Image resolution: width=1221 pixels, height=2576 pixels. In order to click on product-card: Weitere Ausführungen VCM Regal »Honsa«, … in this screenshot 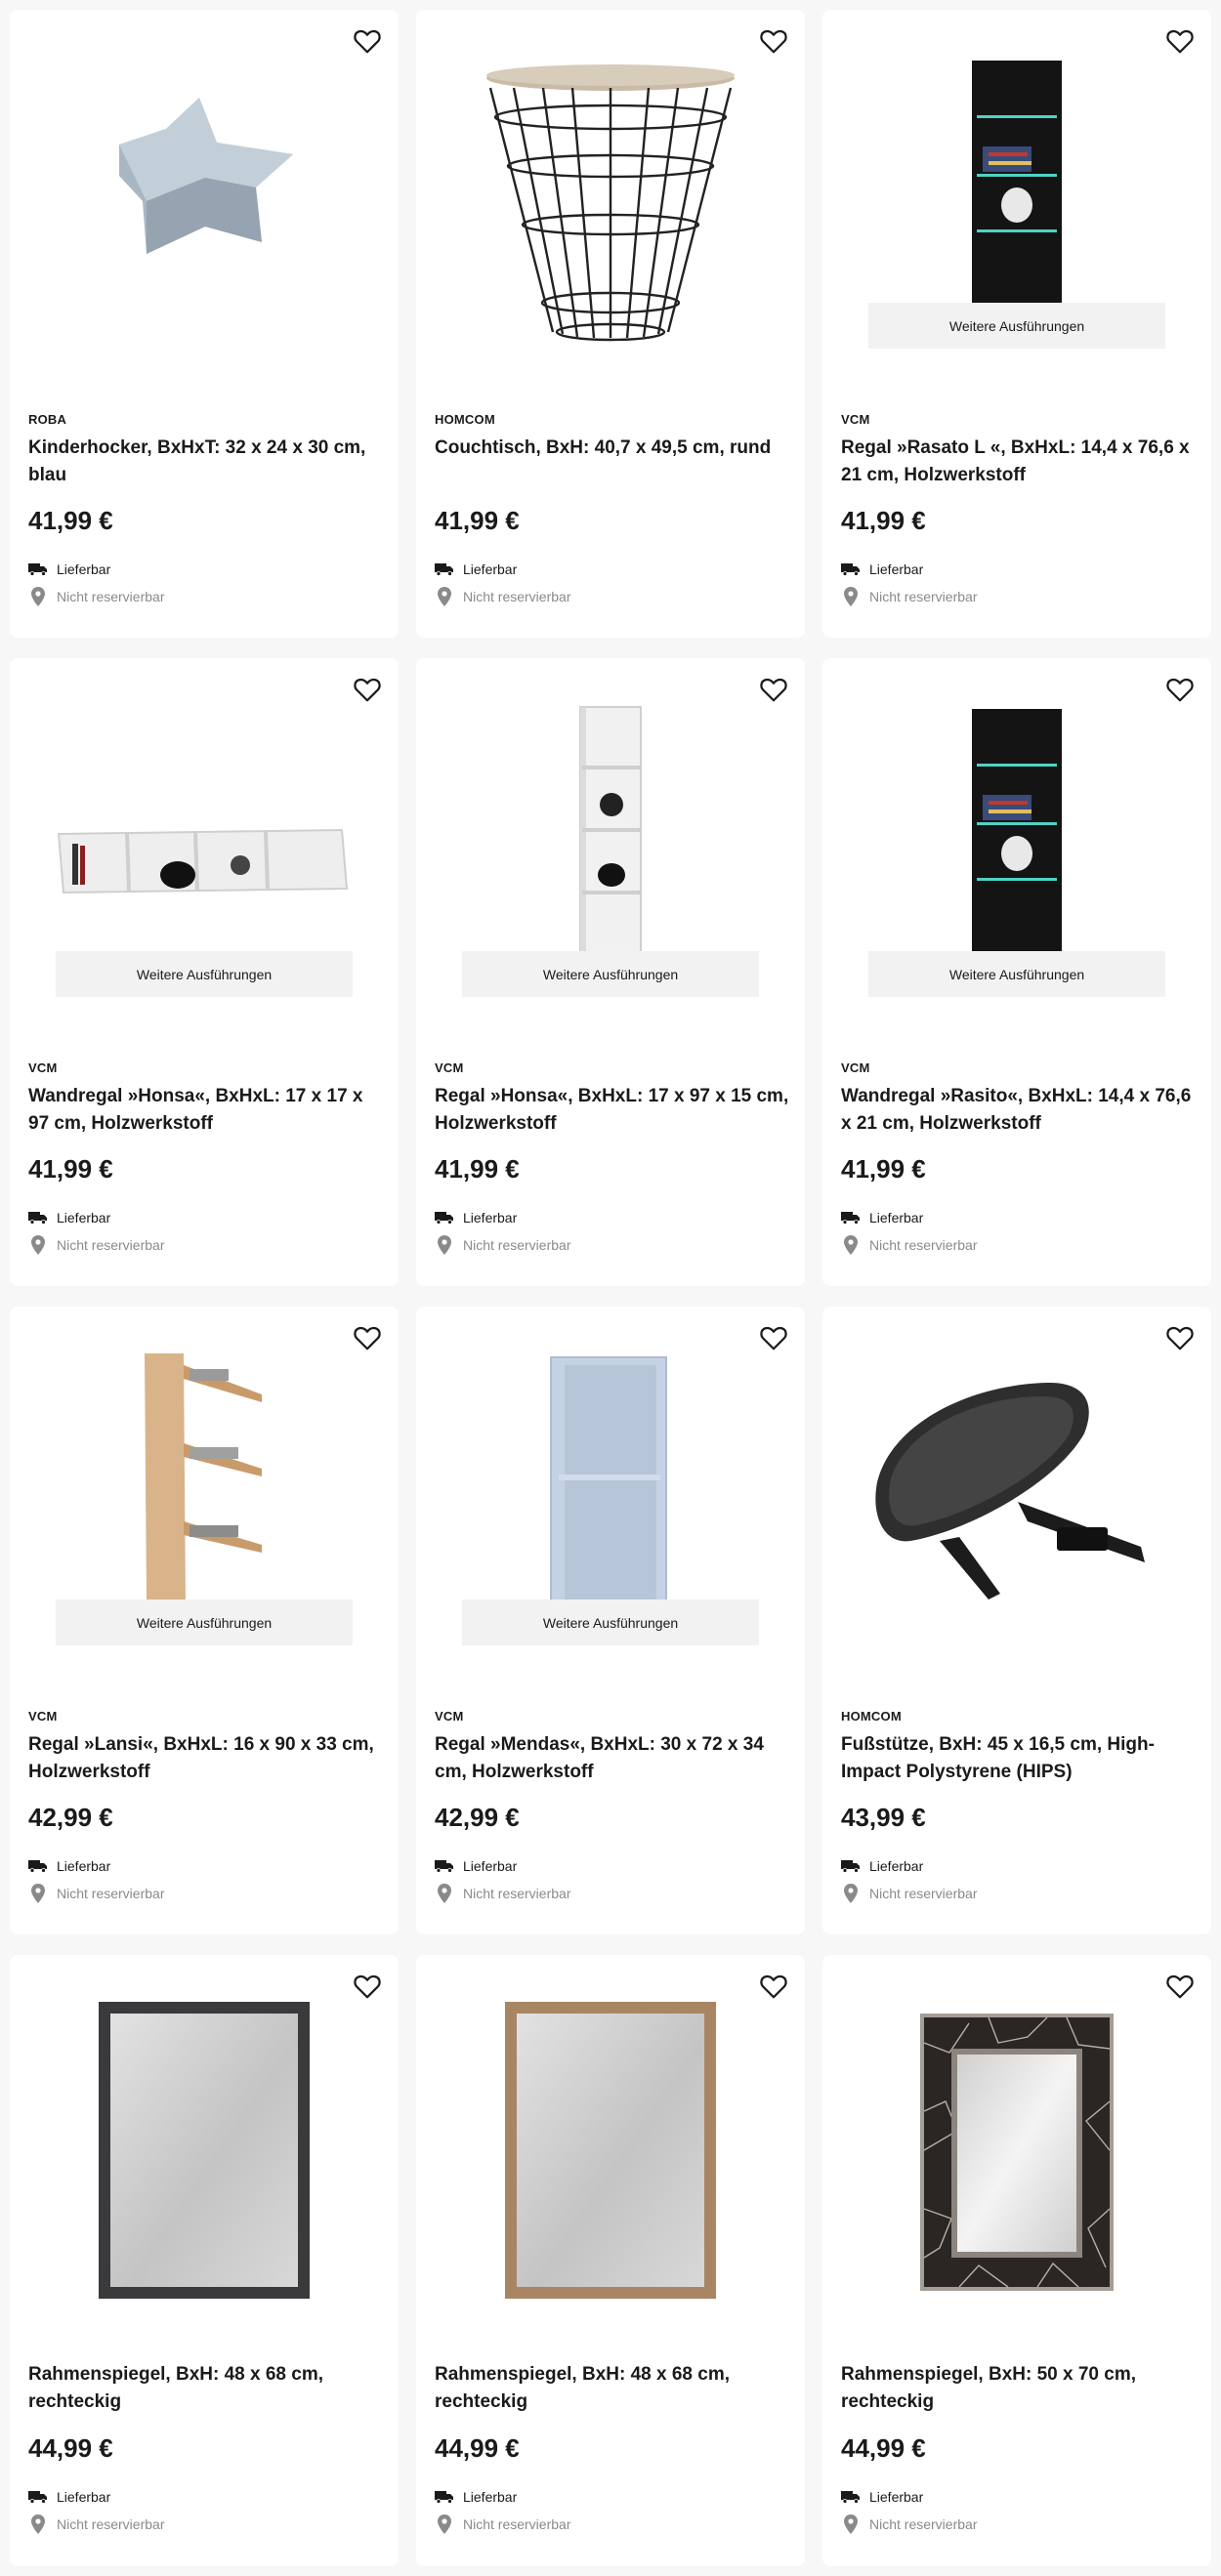, I will do `click(610, 972)`.